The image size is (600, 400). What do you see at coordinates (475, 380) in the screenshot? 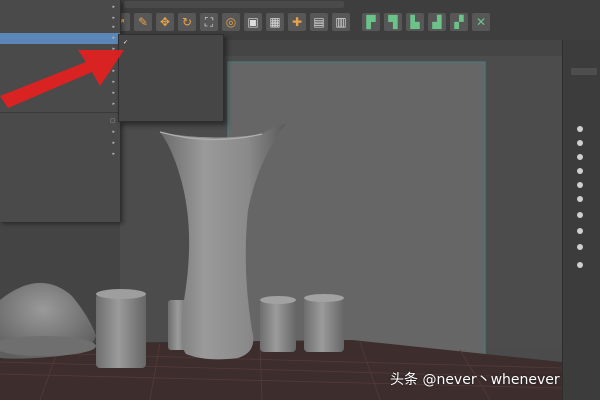
I see `watermark: 头条 @never丶whenever` at bounding box center [475, 380].